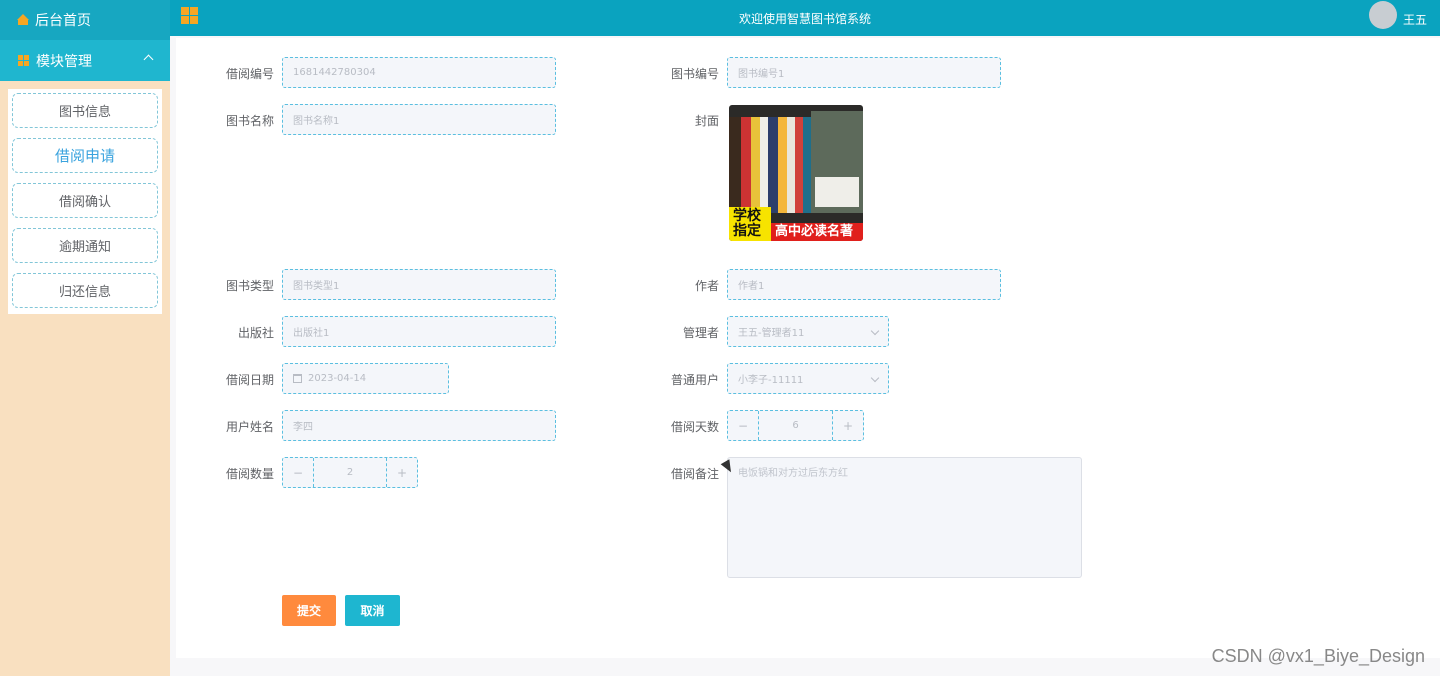  I want to click on remark-textarea: 电饭锅和对方过后东方红, so click(904, 517).